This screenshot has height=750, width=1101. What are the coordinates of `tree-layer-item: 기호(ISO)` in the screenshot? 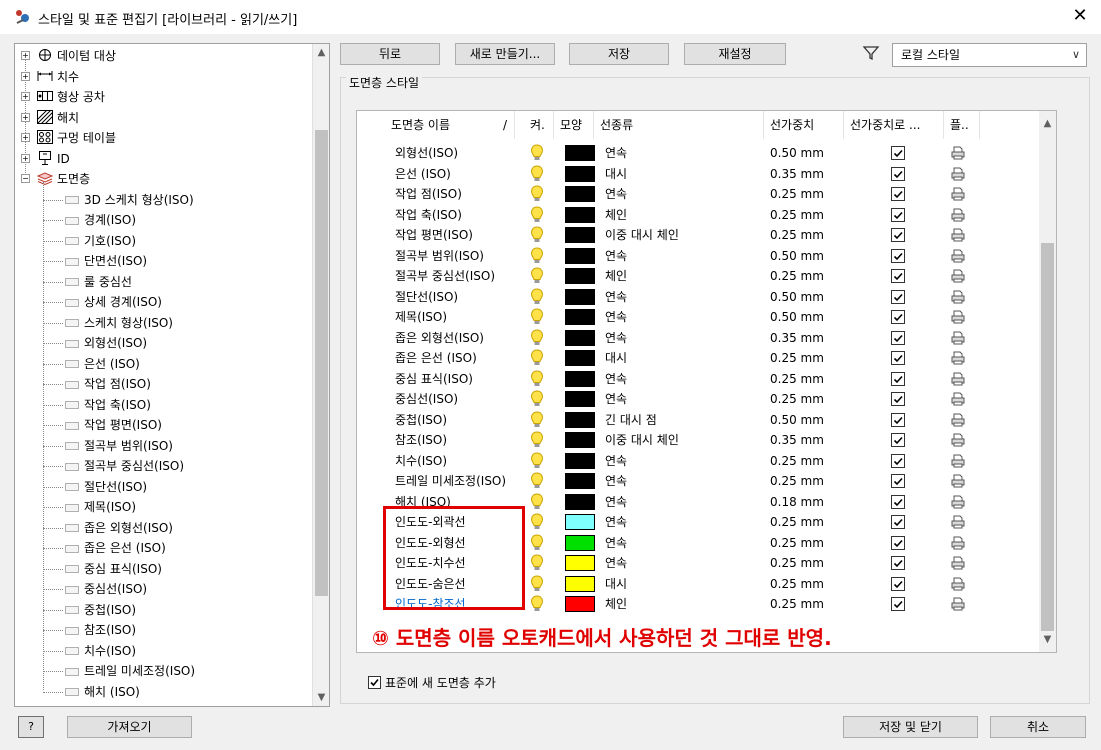 It's located at (89, 241).